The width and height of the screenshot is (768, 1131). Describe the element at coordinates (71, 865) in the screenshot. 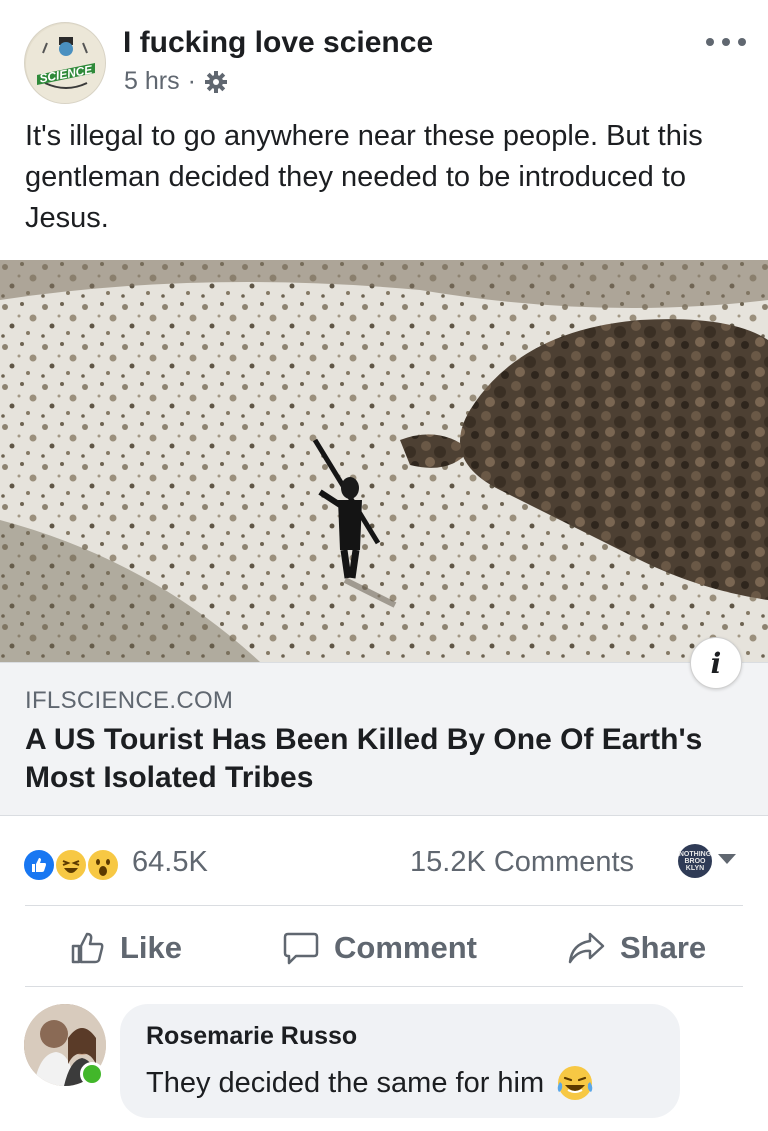

I see `haha-reaction-icon` at that location.